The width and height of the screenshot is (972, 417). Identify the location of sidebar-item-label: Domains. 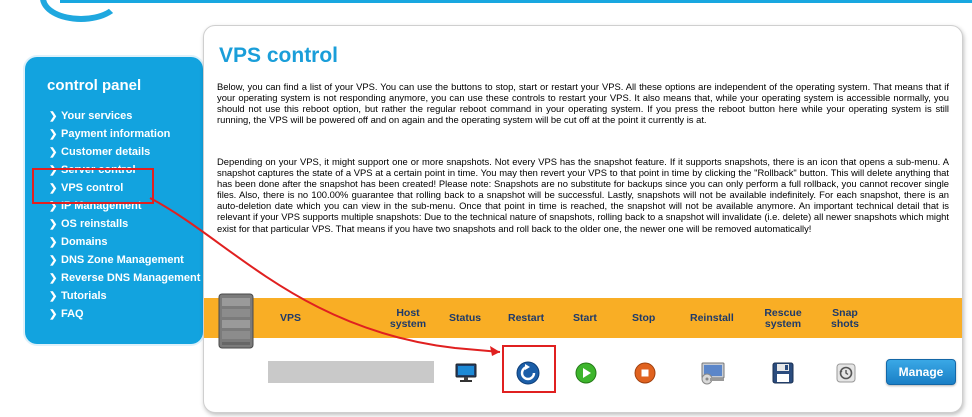
(84, 242).